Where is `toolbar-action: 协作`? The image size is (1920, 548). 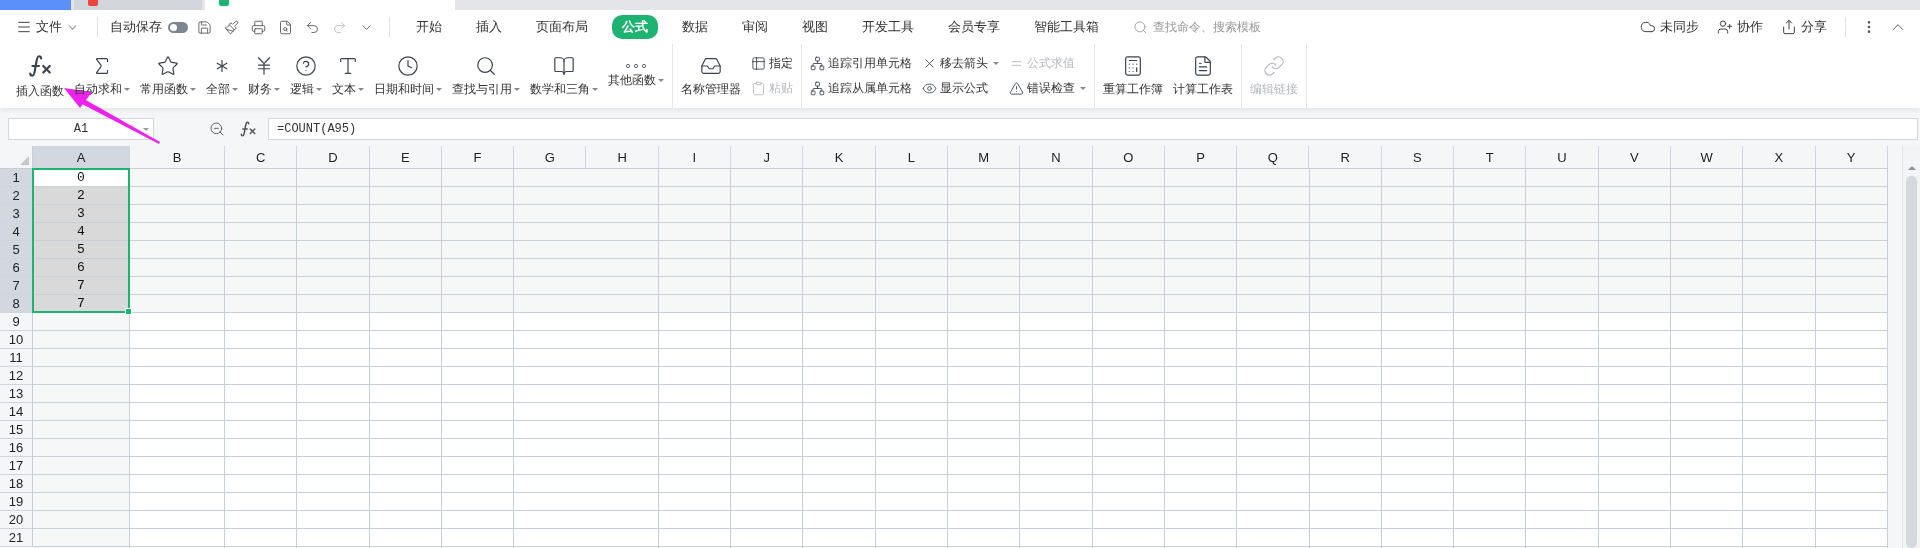 toolbar-action: 协作 is located at coordinates (1740, 27).